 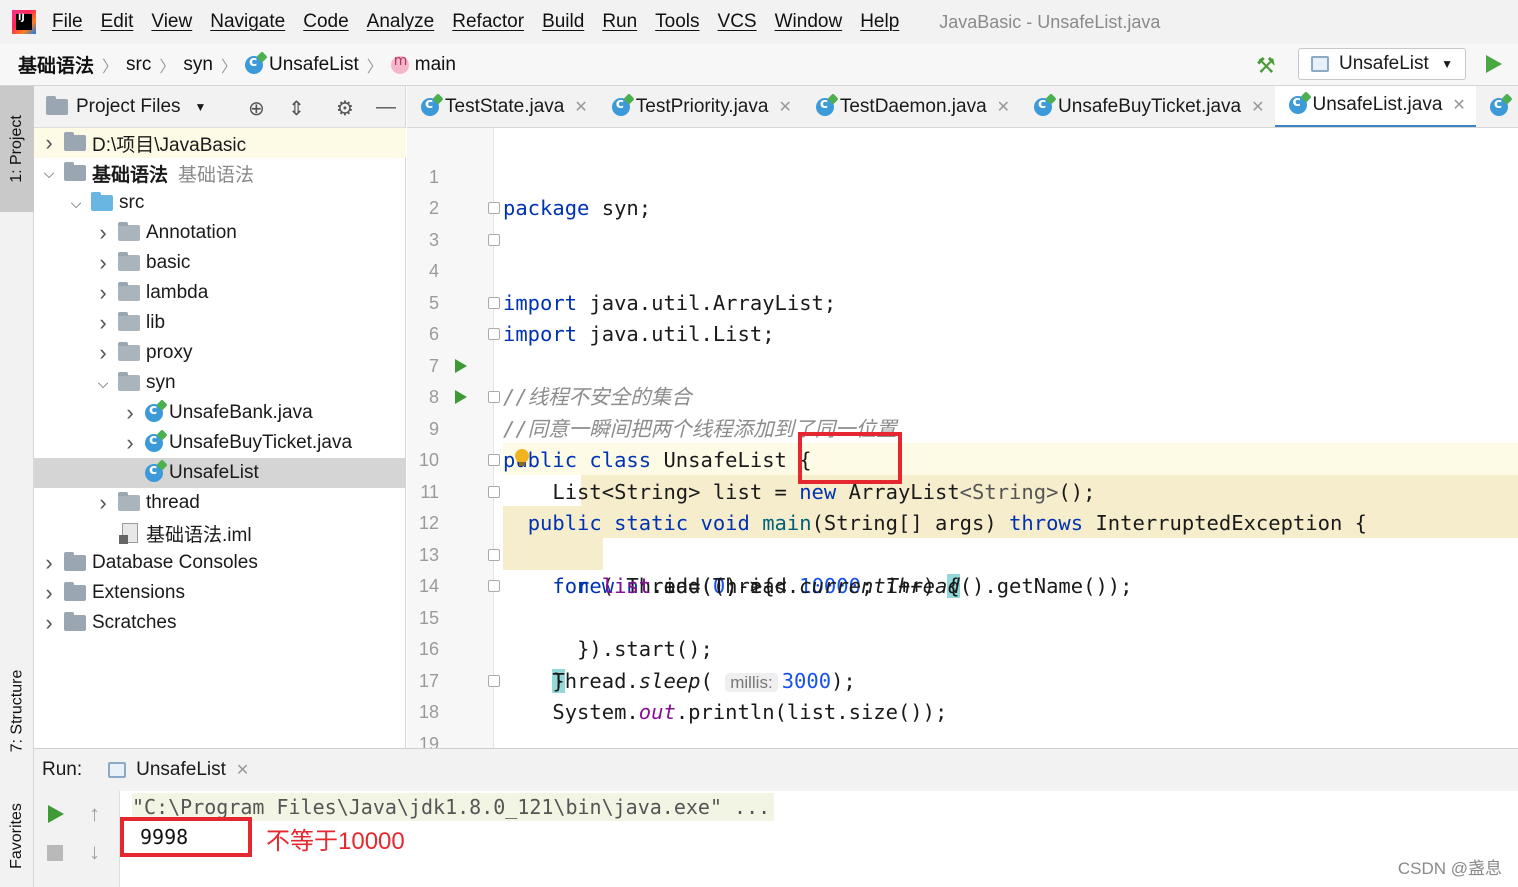 What do you see at coordinates (94, 814) in the screenshot?
I see `arrow-up-icon: ↑` at bounding box center [94, 814].